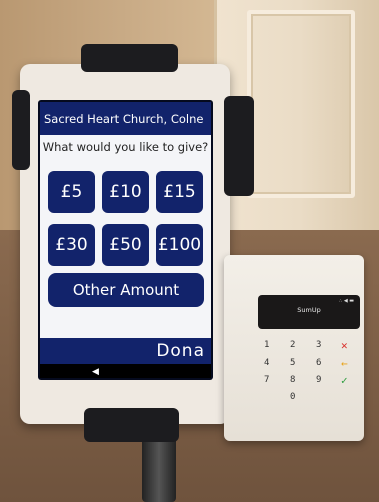 This screenshot has width=379, height=502. What do you see at coordinates (266, 363) in the screenshot?
I see `key-4: 4` at bounding box center [266, 363].